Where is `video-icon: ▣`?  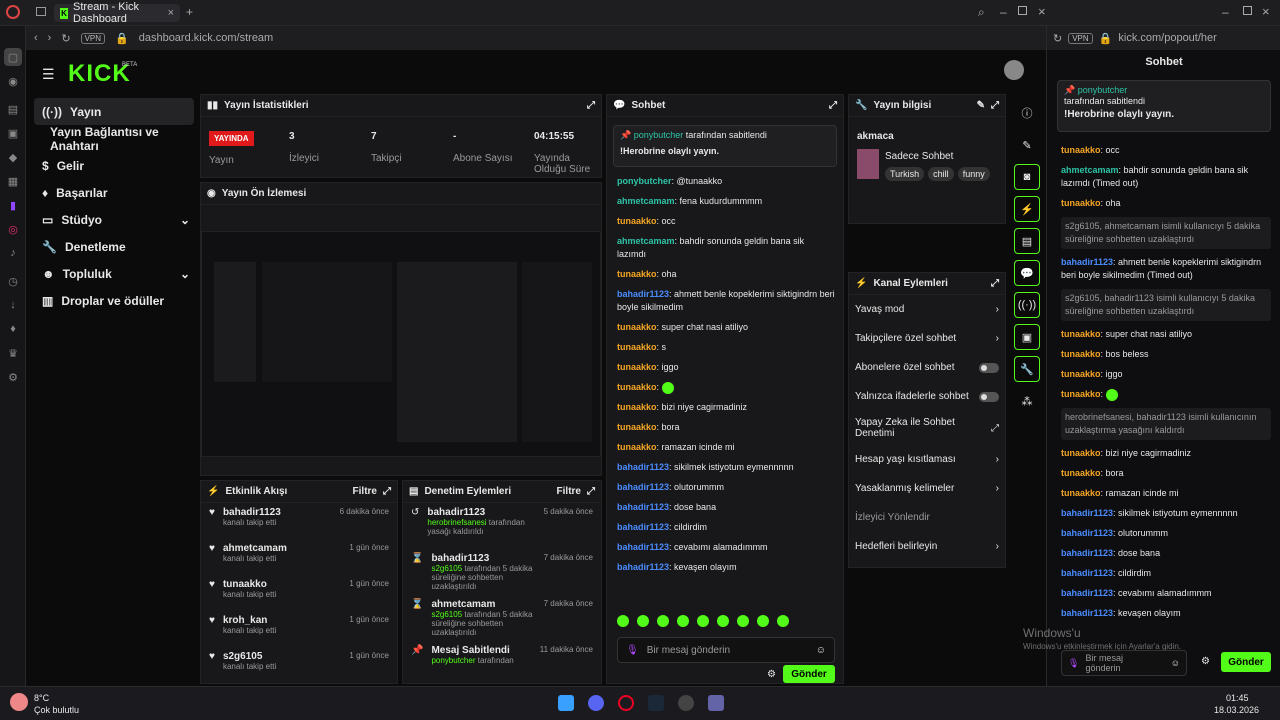 video-icon: ▣ is located at coordinates (1027, 337).